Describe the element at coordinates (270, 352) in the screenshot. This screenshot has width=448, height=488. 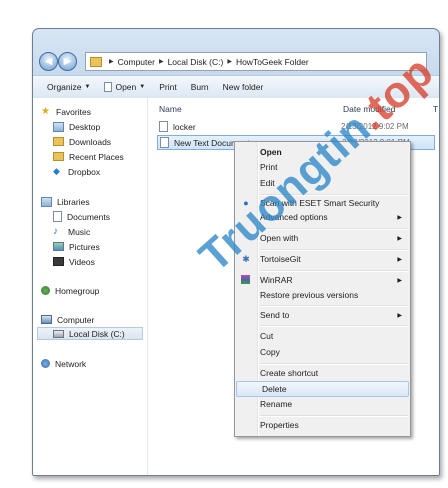
I see `menu-label: Copy` at that location.